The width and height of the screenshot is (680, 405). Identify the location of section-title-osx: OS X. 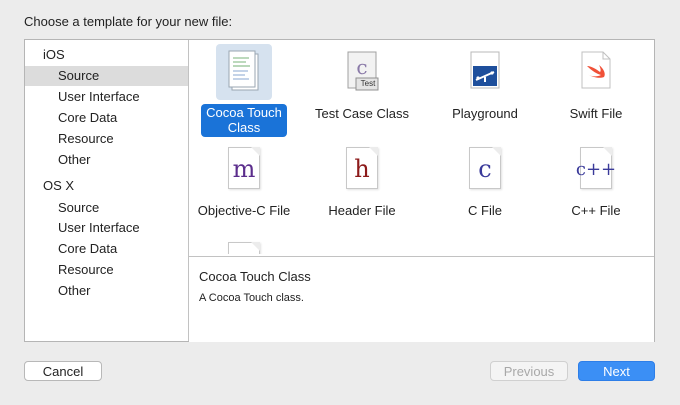
(59, 185).